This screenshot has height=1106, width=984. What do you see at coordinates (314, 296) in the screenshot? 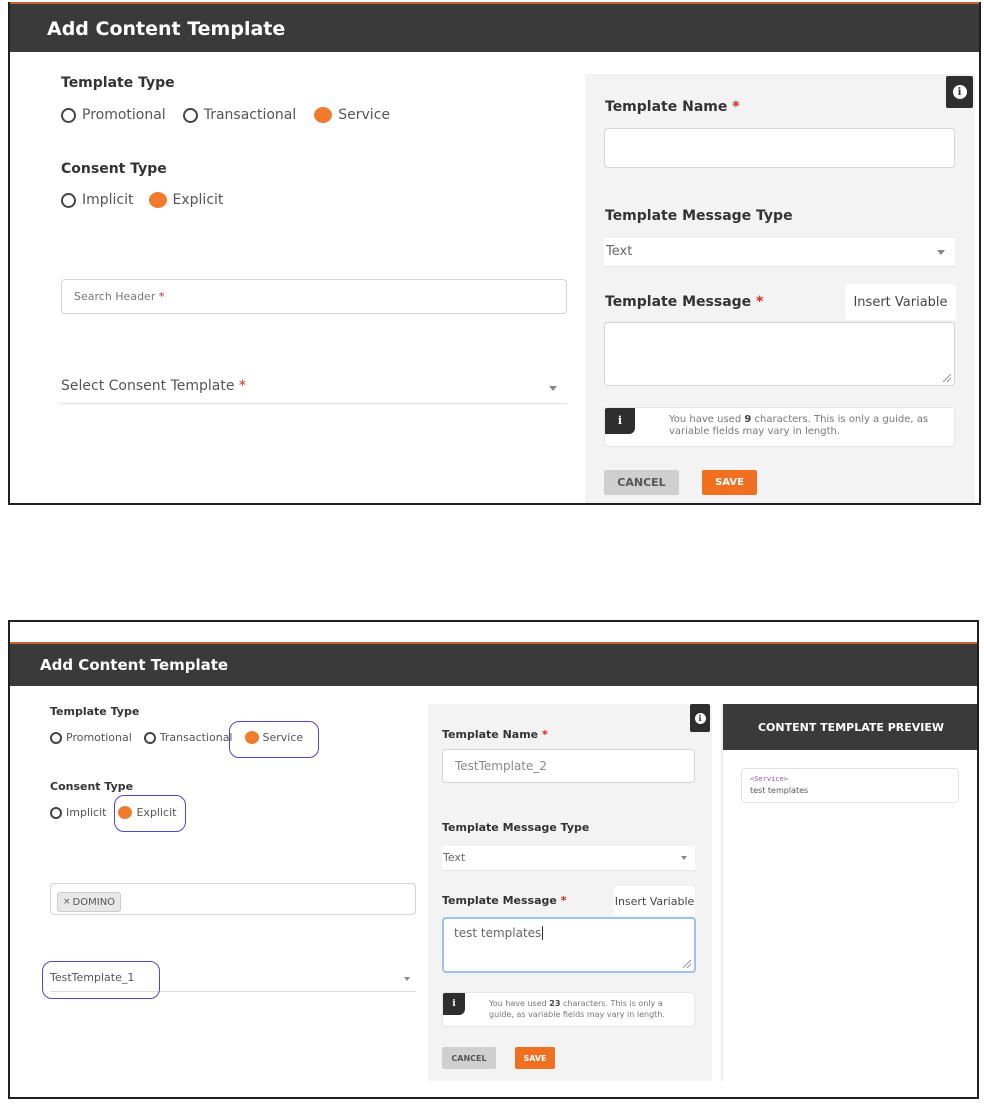
I see `search-header-input: Search Header *` at bounding box center [314, 296].